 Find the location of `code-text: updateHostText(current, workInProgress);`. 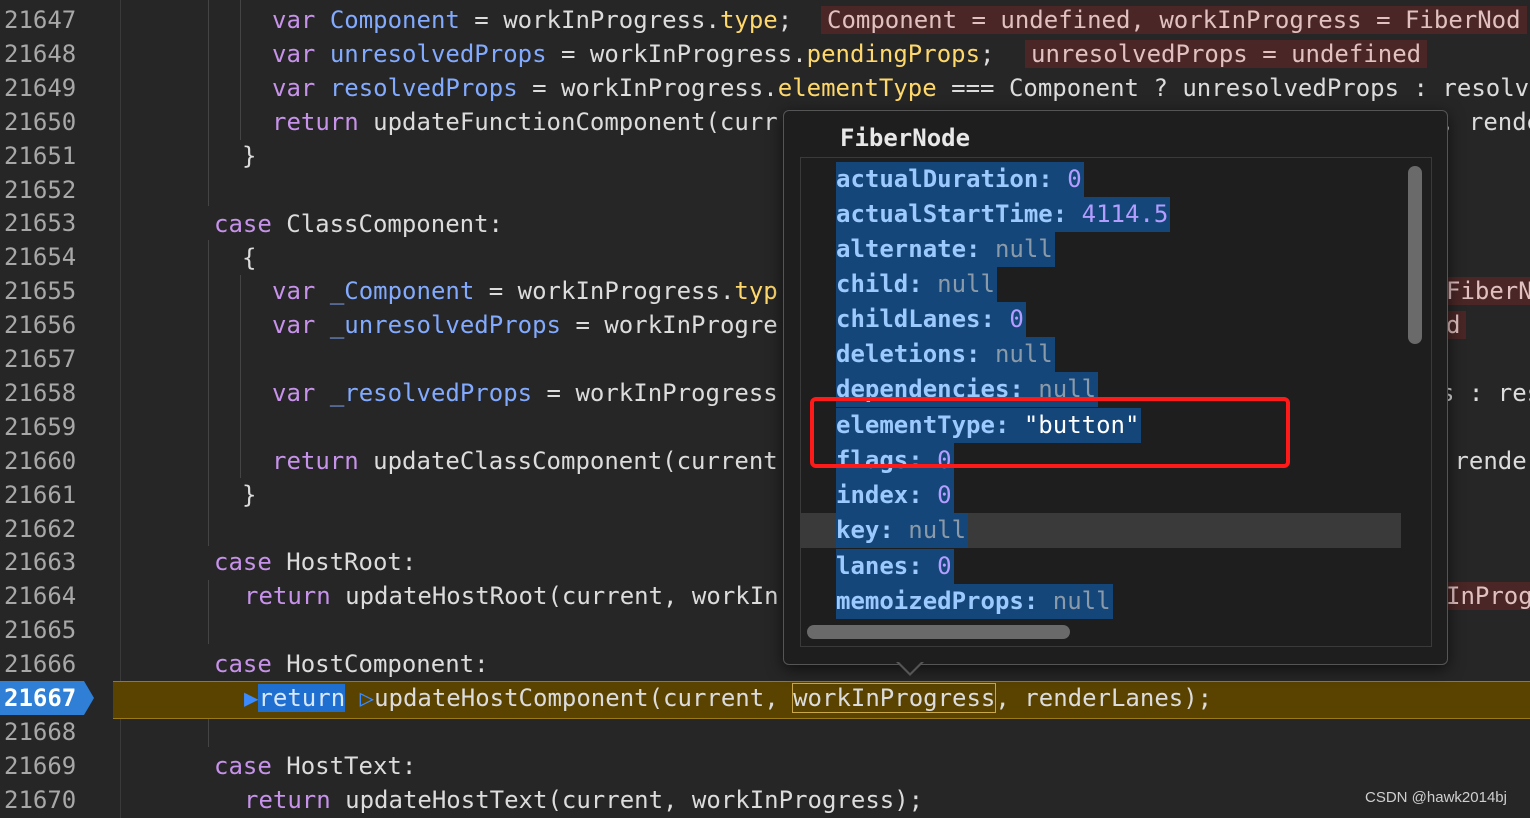

code-text: updateHostText(current, workInProgress); is located at coordinates (627, 800).